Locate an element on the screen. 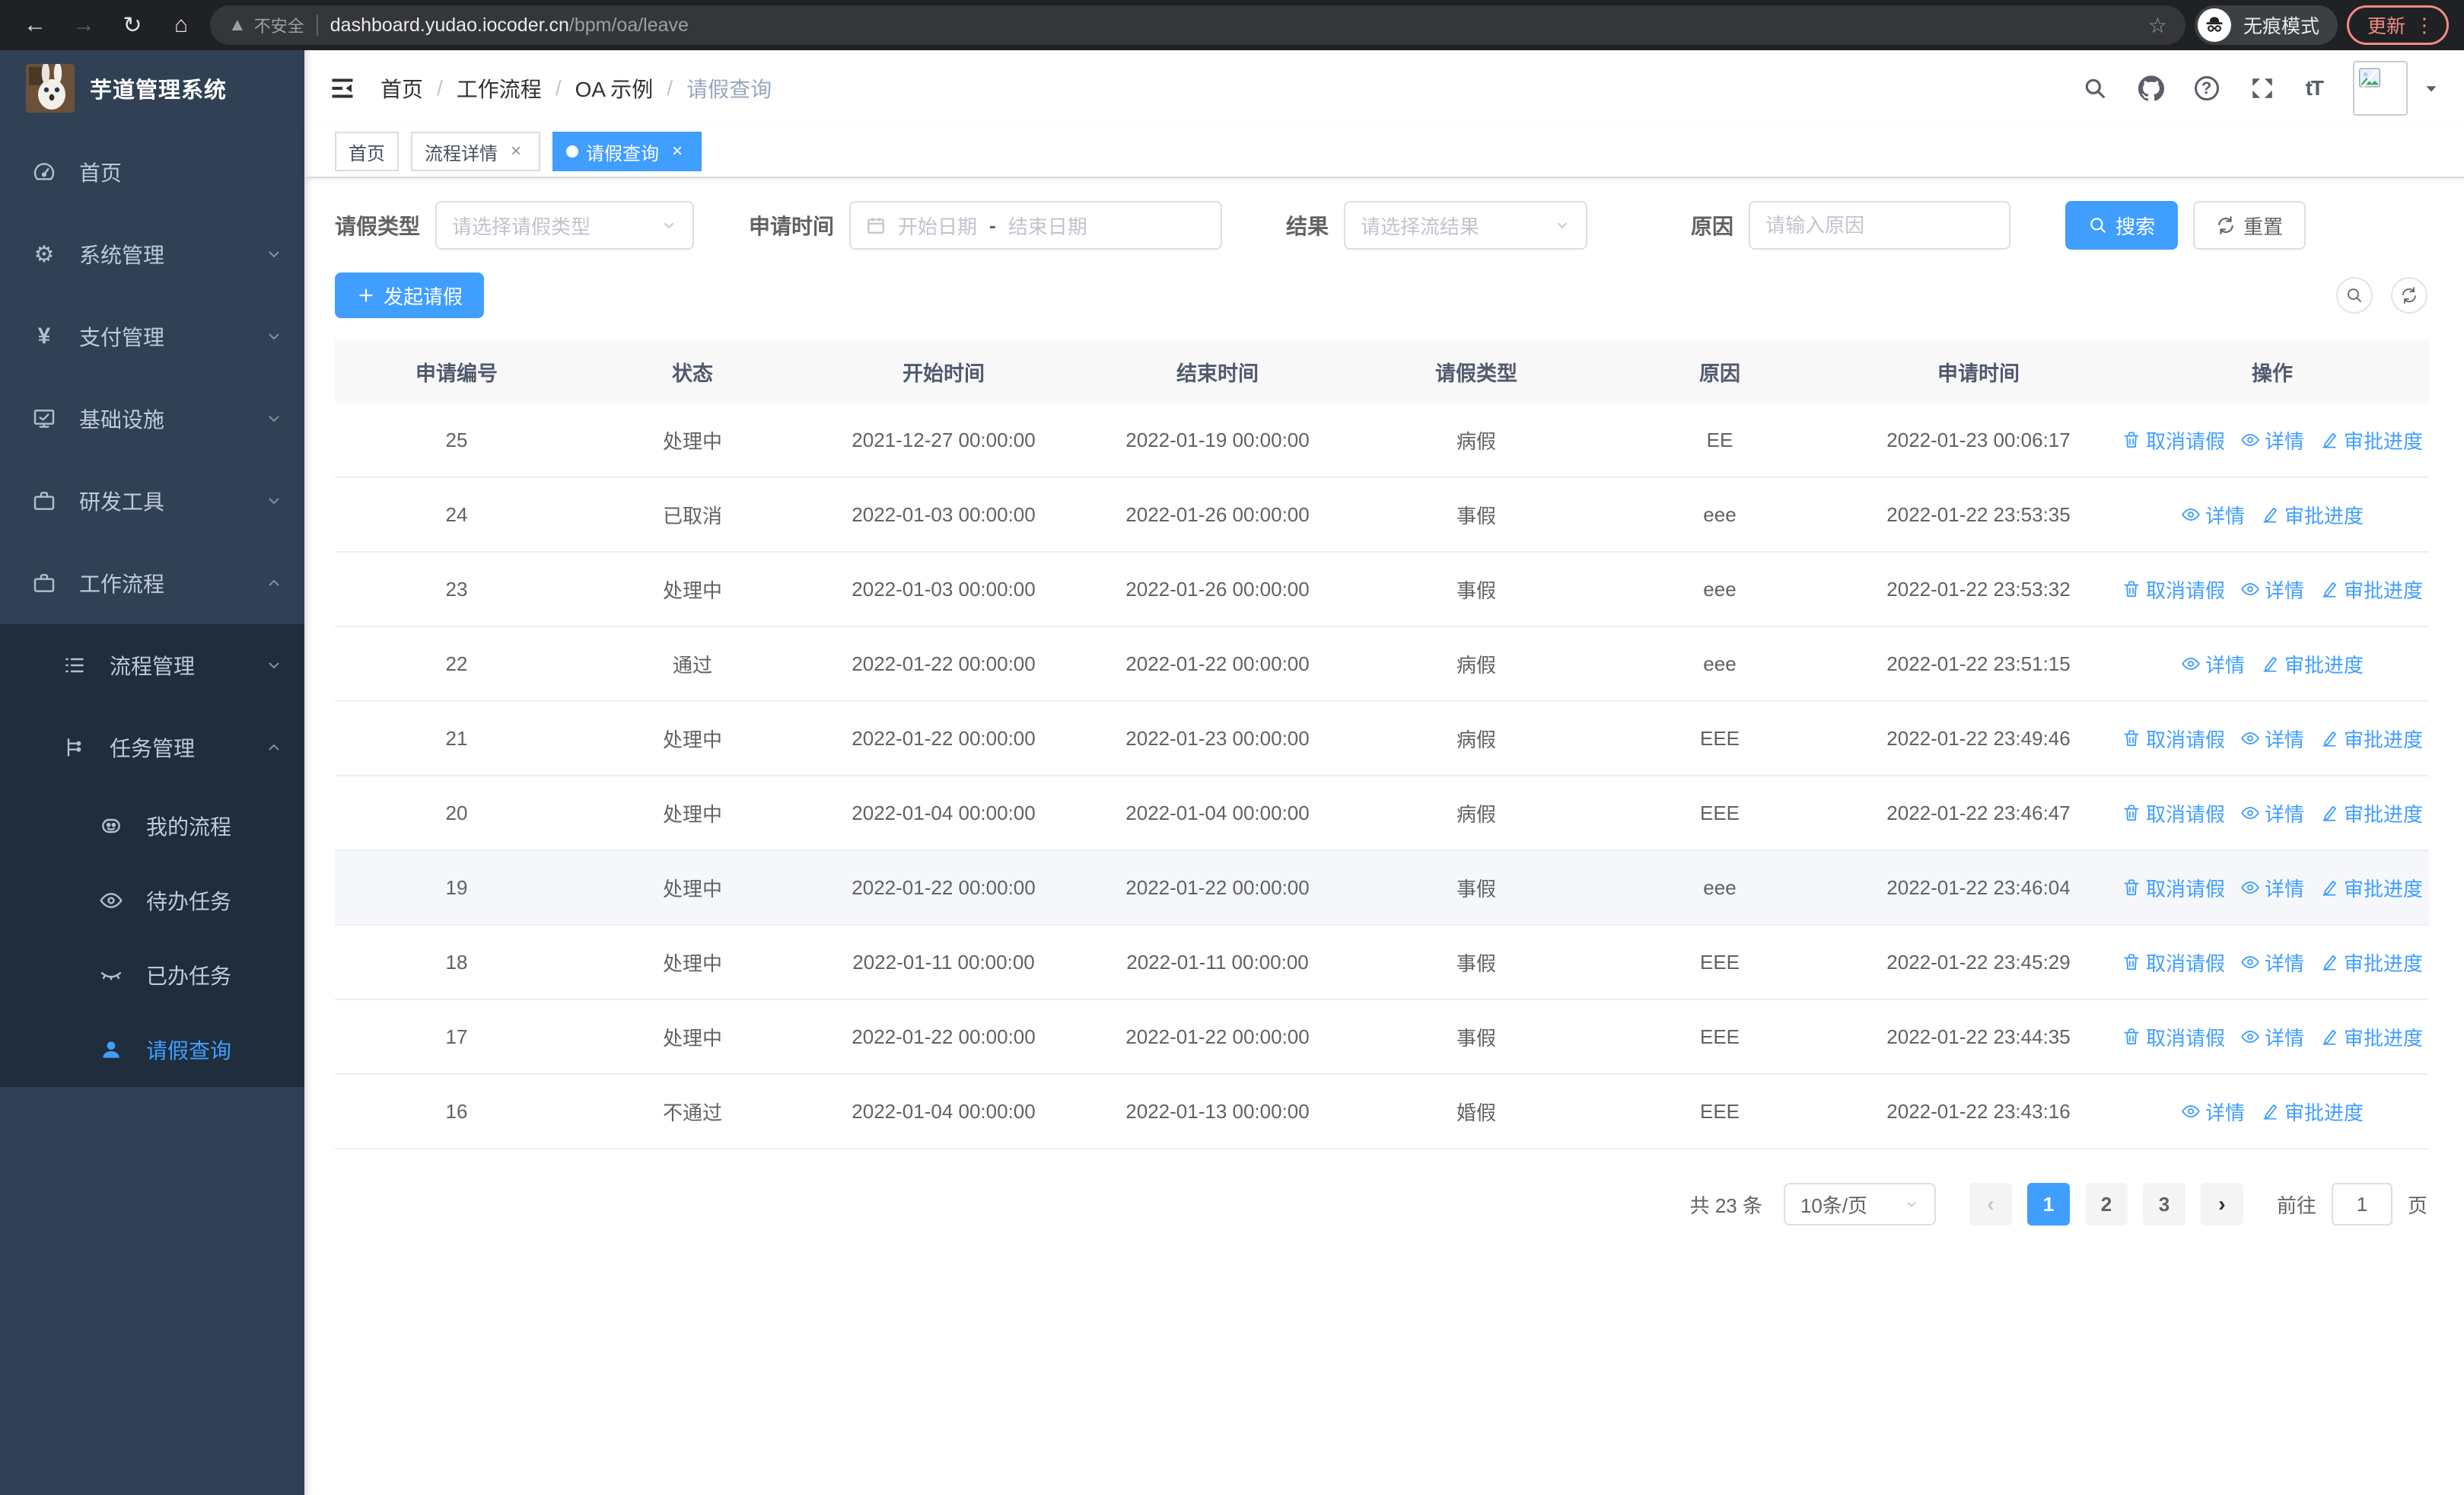  sidebar-item-infrastructure: 基础设施 is located at coordinates (152, 419).